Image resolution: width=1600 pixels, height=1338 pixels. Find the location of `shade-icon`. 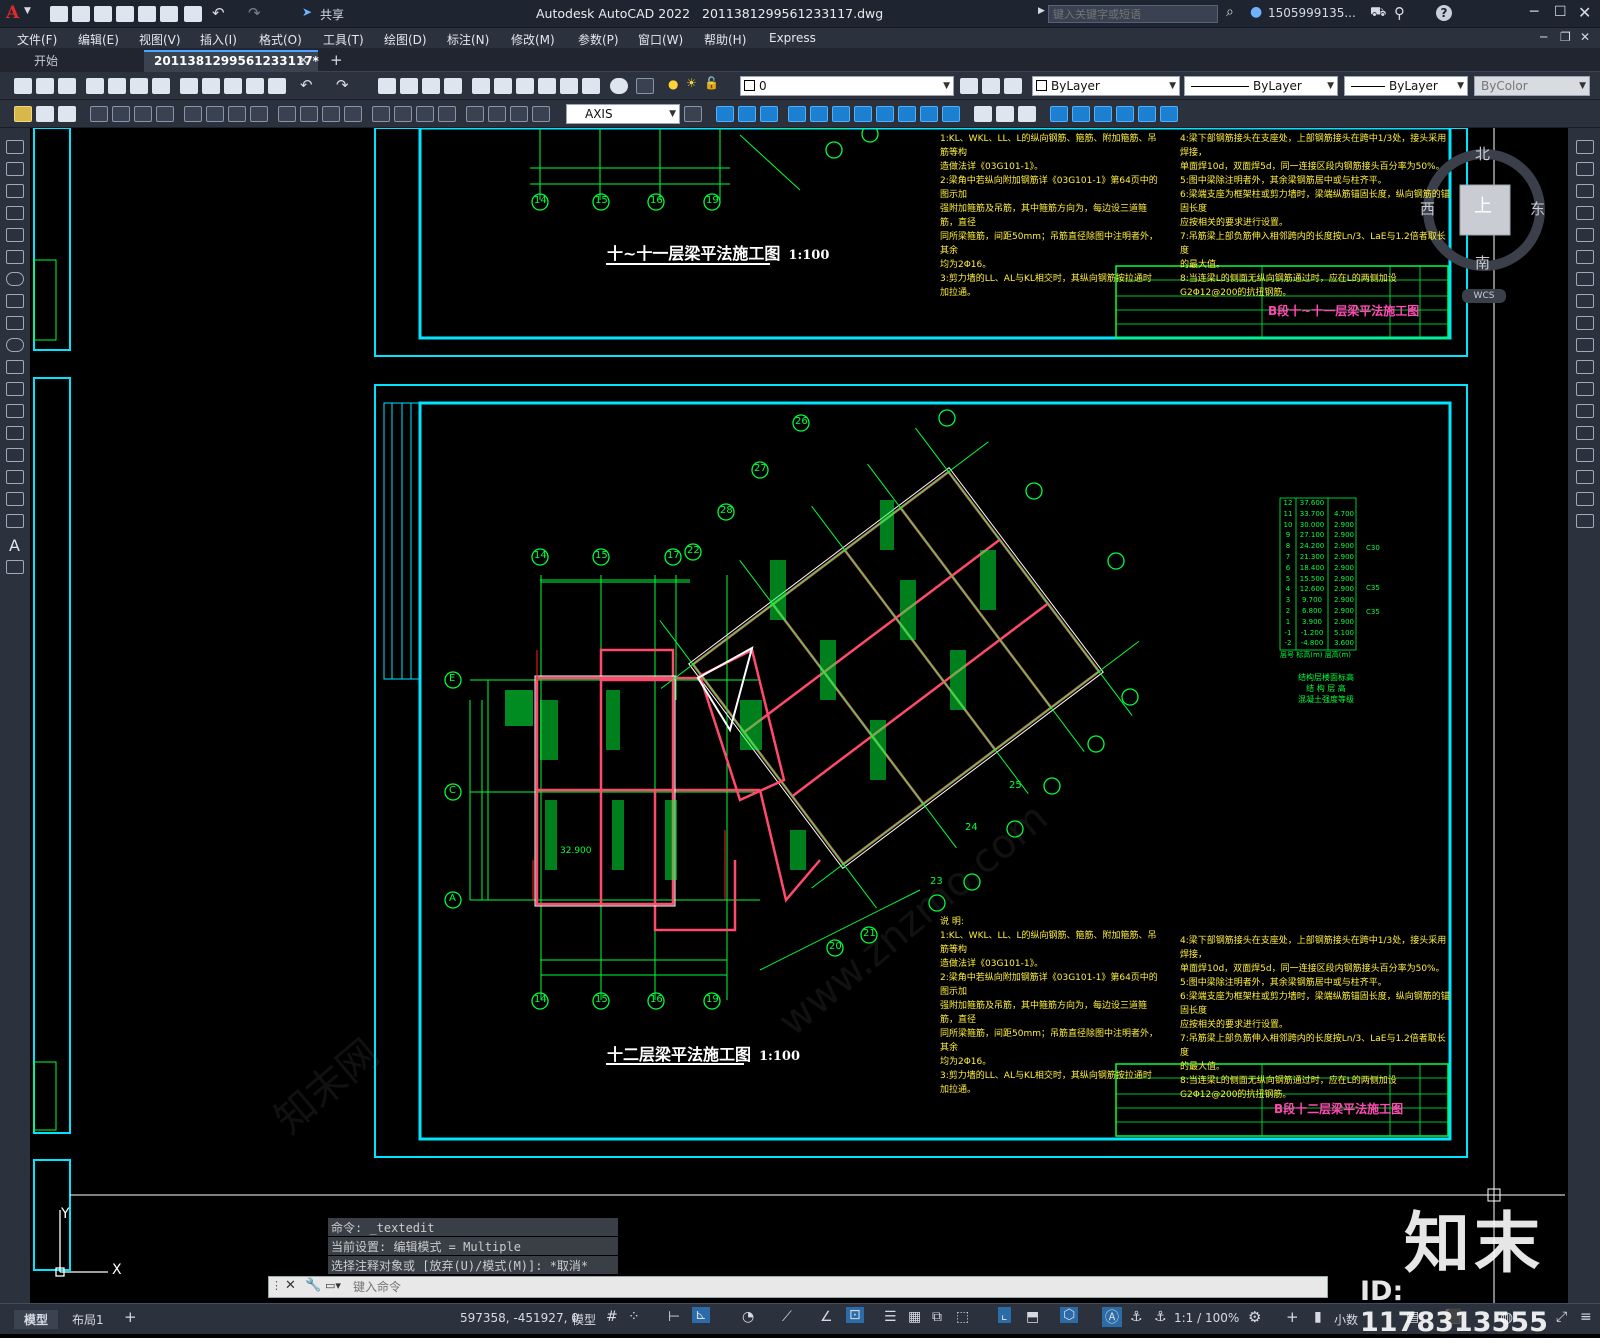

shade-icon is located at coordinates (1027, 114).